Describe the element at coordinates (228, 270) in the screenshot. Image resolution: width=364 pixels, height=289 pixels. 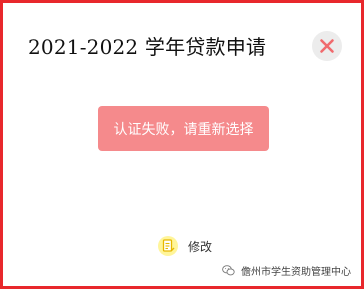
I see `wechat-icon` at that location.